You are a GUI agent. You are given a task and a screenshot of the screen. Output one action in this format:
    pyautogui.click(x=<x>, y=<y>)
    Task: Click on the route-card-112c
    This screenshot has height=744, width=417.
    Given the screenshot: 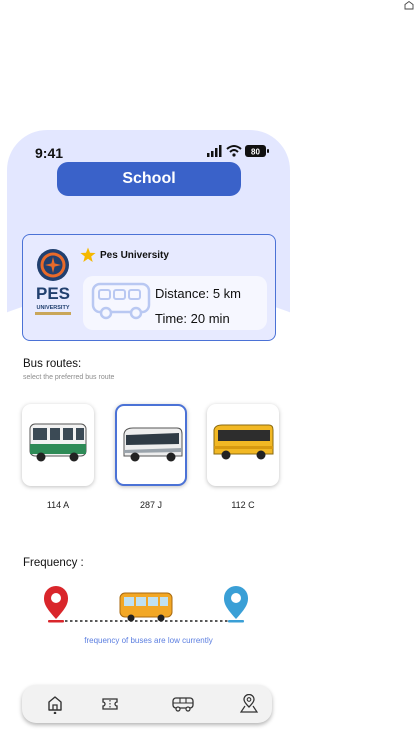 What is the action you would take?
    pyautogui.click(x=243, y=445)
    